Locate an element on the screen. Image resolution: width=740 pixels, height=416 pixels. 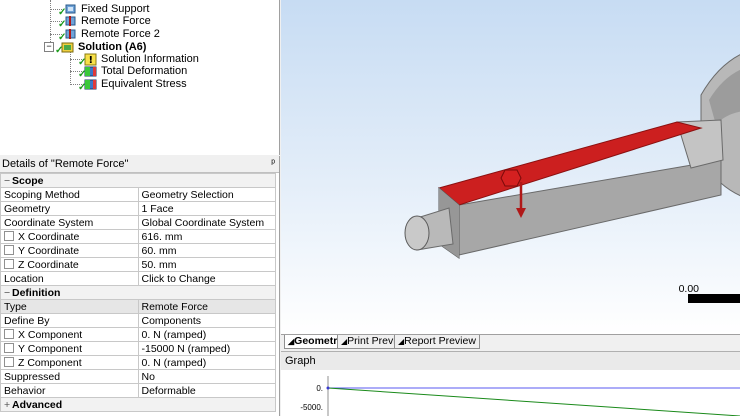
graph-title: Graph is located at coordinates (510, 361).